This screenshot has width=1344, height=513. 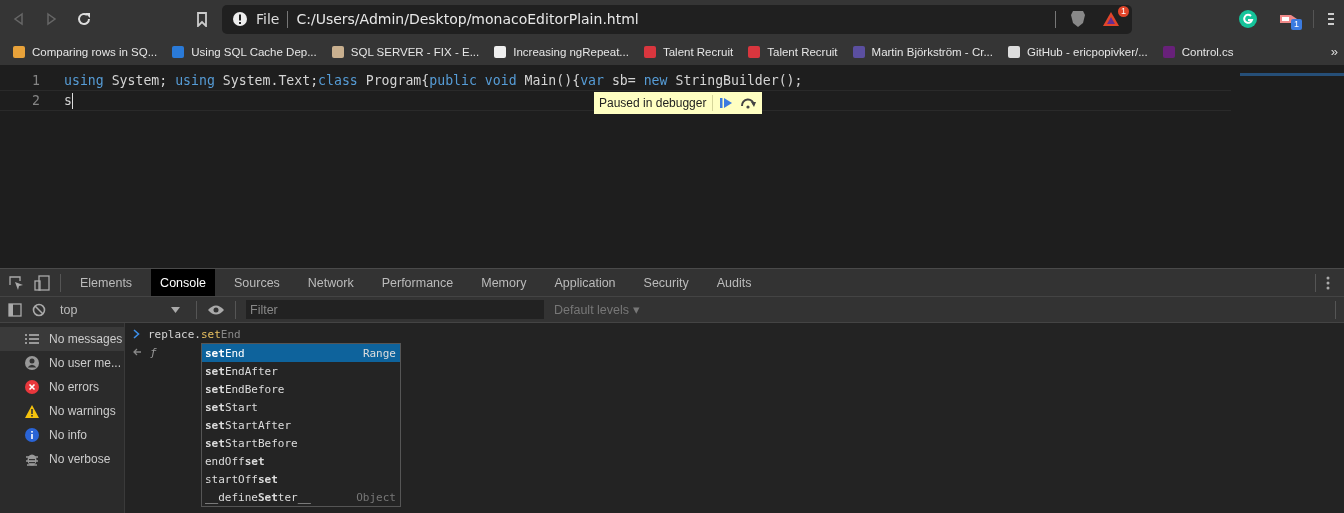 I want to click on line-number: 1, so click(x=36, y=80).